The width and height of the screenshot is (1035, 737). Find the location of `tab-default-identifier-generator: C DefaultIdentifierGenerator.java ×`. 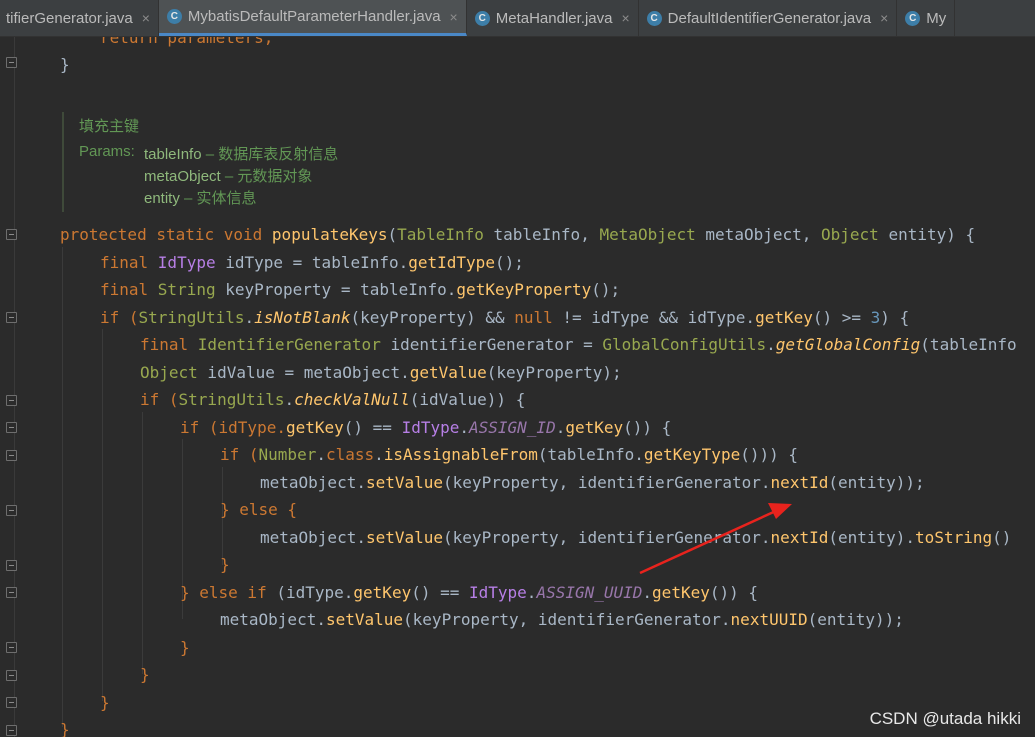

tab-default-identifier-generator: C DefaultIdentifierGenerator.java × is located at coordinates (768, 18).